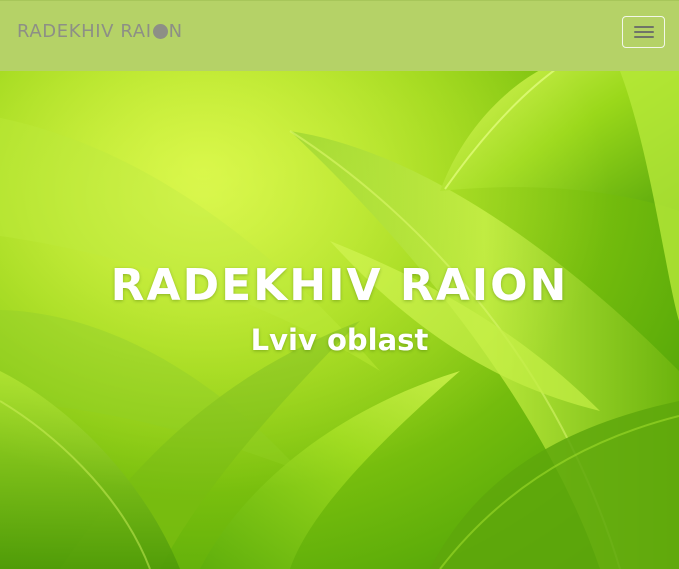 This screenshot has width=679, height=569. I want to click on brand-text-suffix: N, so click(175, 31).